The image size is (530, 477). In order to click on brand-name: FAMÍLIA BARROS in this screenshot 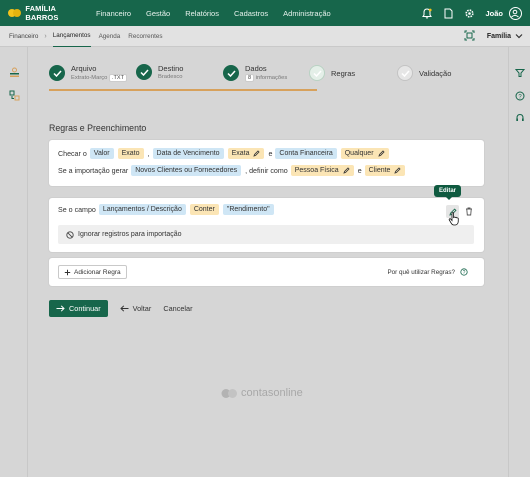, I will do `click(42, 13)`.